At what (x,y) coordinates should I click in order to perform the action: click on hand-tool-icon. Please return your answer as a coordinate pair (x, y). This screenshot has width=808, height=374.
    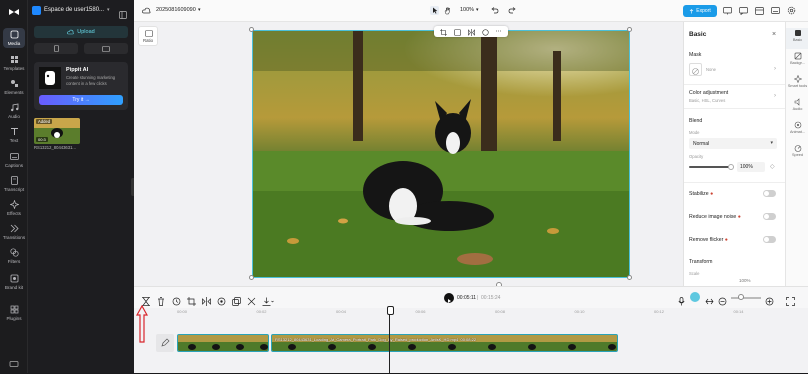
    Looking at the image, I should click on (447, 10).